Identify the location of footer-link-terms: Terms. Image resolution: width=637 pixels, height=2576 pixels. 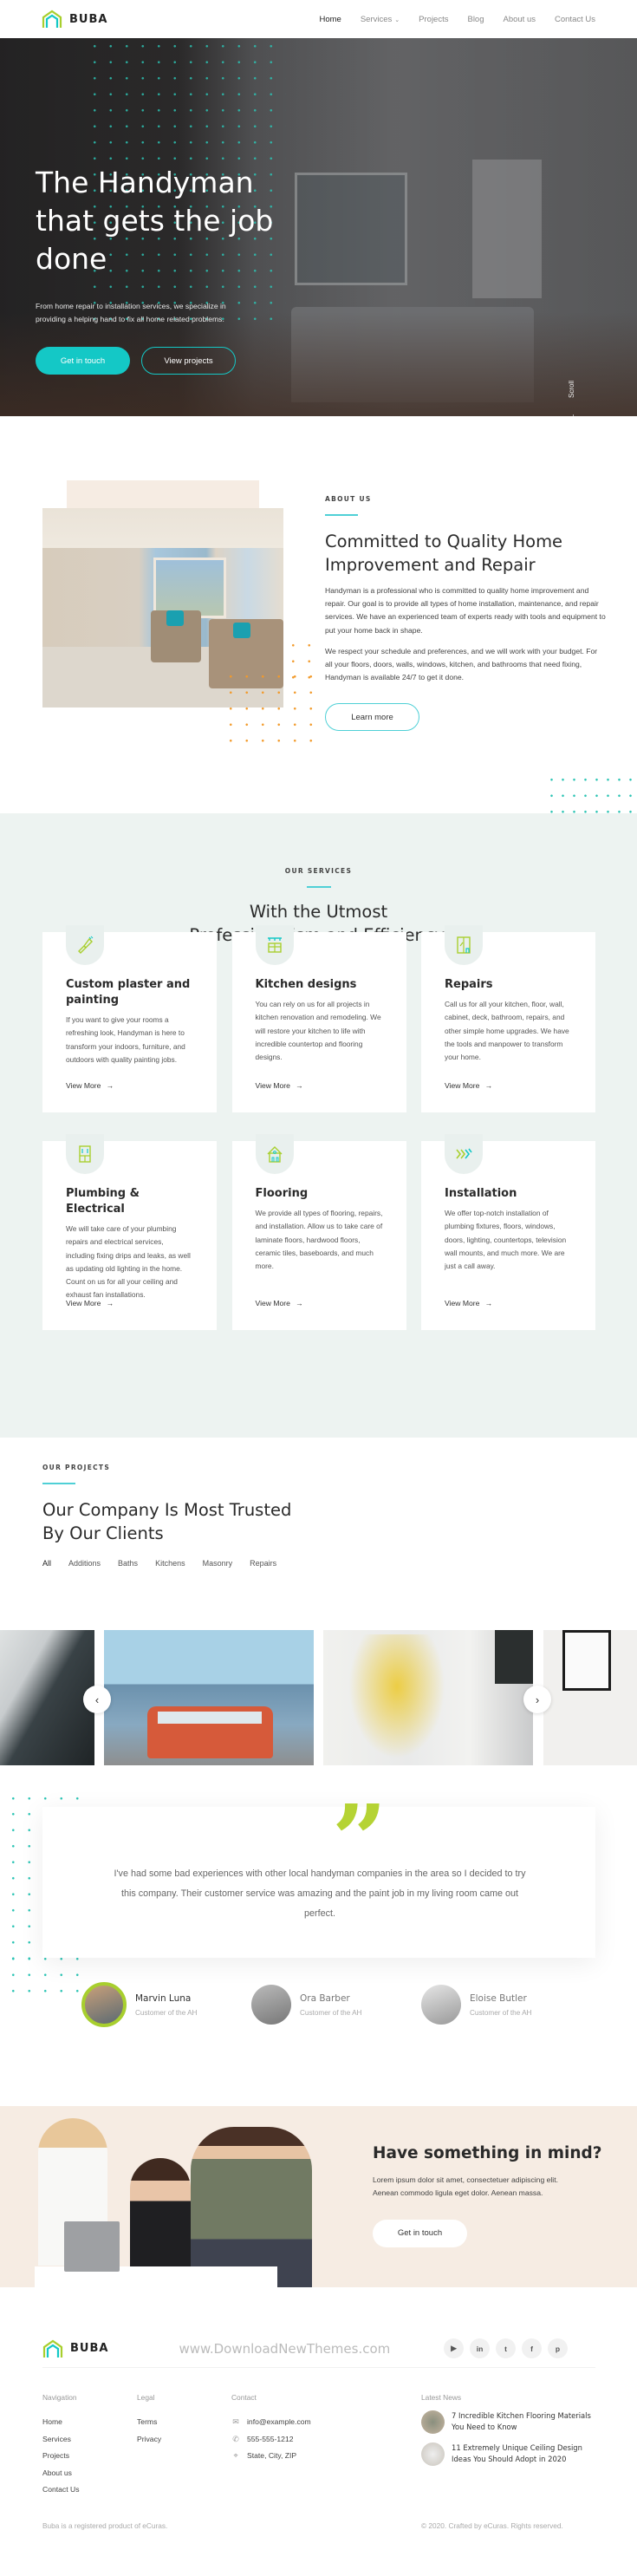
(147, 2423).